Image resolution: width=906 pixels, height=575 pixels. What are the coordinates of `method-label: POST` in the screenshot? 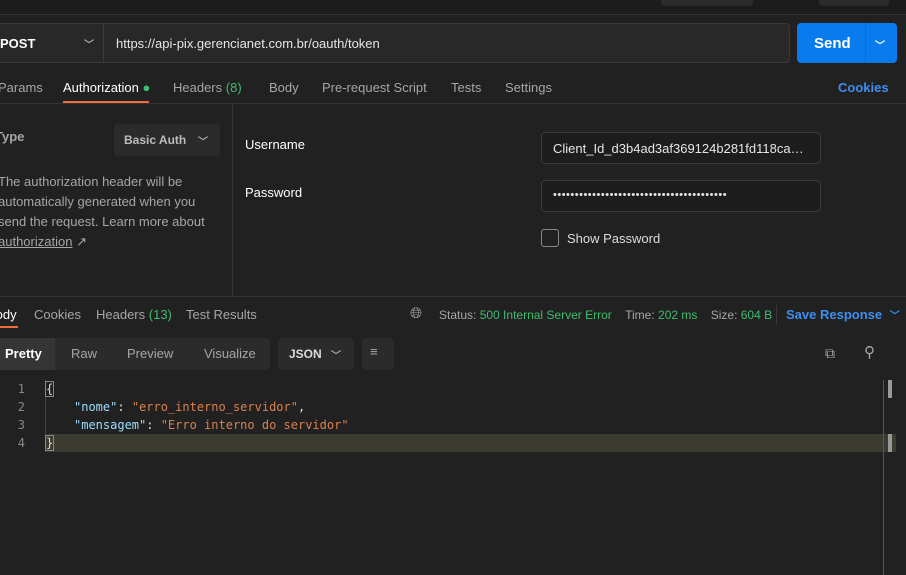 It's located at (18, 43).